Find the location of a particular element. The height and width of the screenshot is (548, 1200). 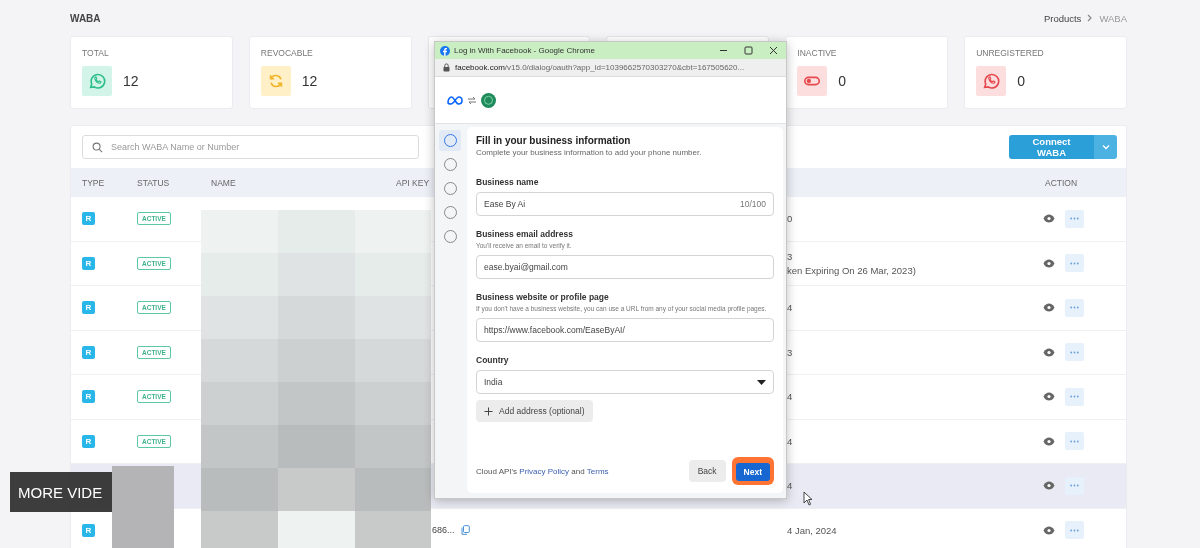

next-button: Next is located at coordinates (752, 472).